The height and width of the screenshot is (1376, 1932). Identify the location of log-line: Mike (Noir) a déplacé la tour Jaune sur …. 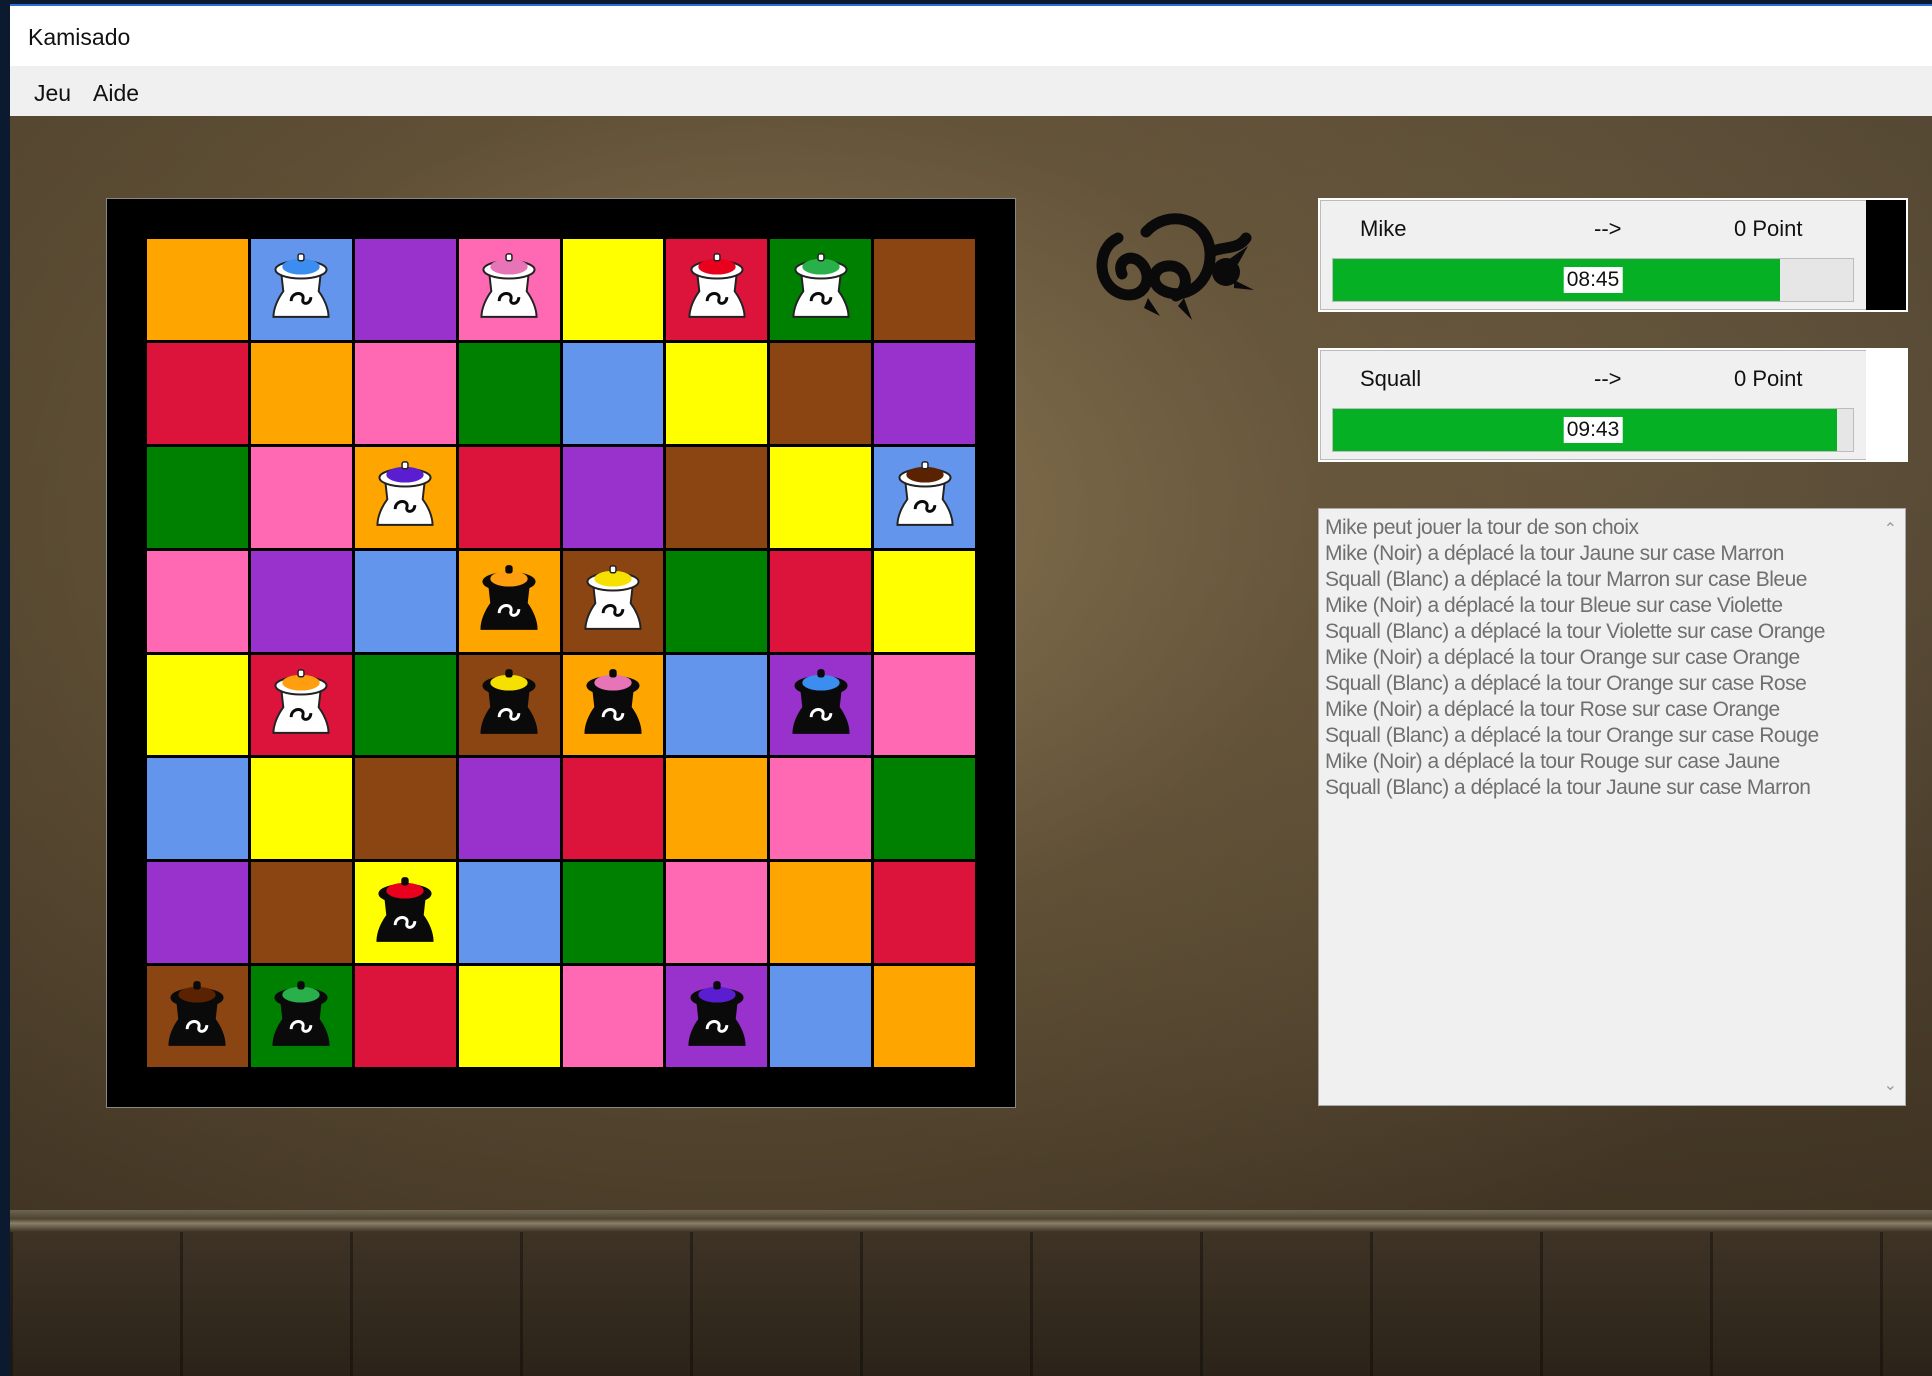
(1554, 553).